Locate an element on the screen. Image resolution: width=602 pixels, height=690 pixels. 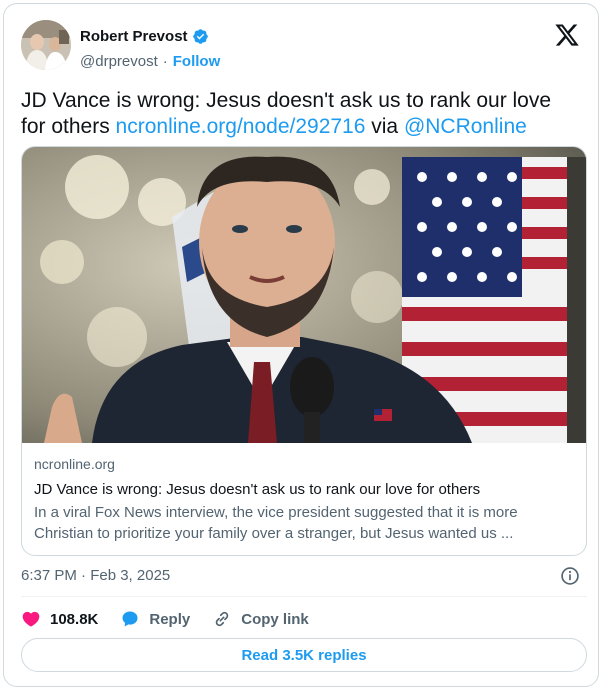
like-button: 108.8K is located at coordinates (59, 619).